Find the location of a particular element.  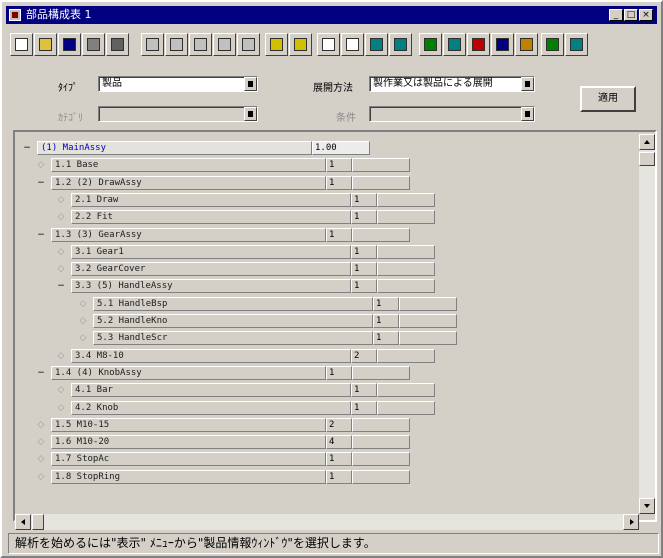

tree-row: ◇ 1.6 M10-20 4 is located at coordinates (325, 442).